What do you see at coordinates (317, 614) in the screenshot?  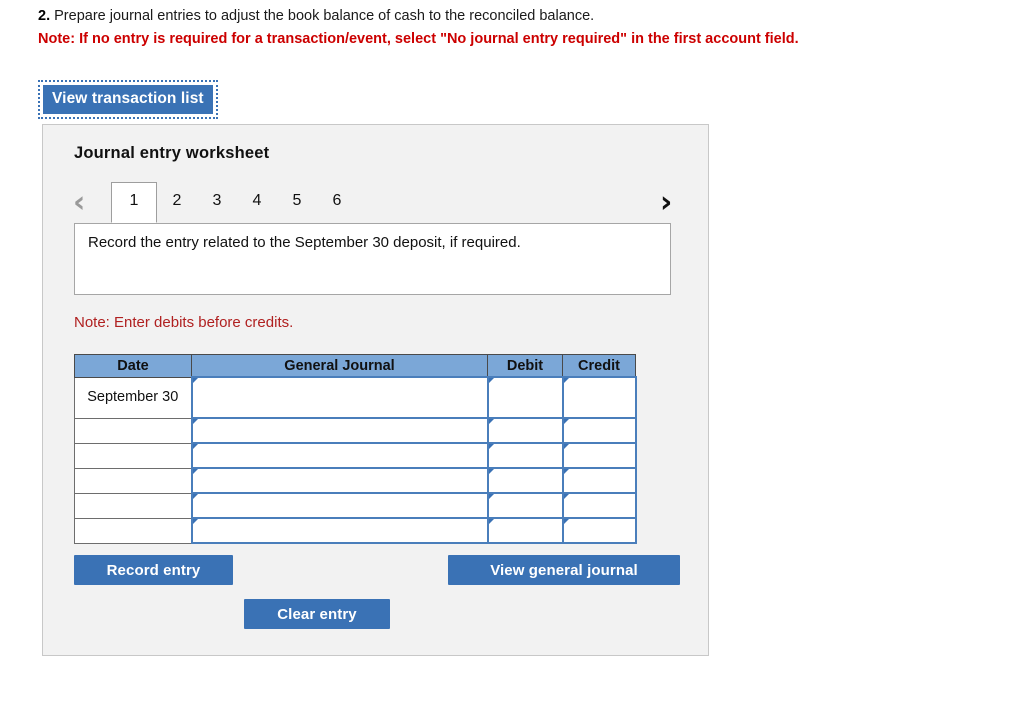 I see `clear-entry-button: Clear entry` at bounding box center [317, 614].